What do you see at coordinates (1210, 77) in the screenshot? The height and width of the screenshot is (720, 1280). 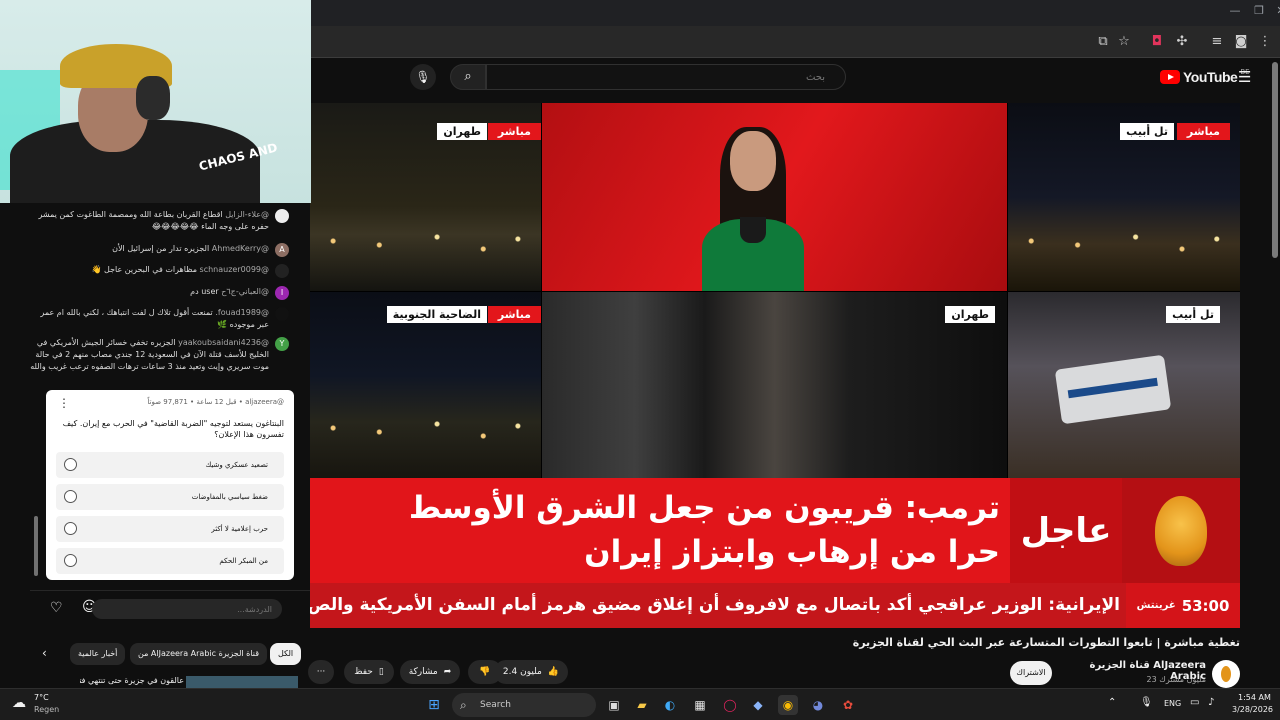 I see `youtube-logo-text: YouTube` at bounding box center [1210, 77].